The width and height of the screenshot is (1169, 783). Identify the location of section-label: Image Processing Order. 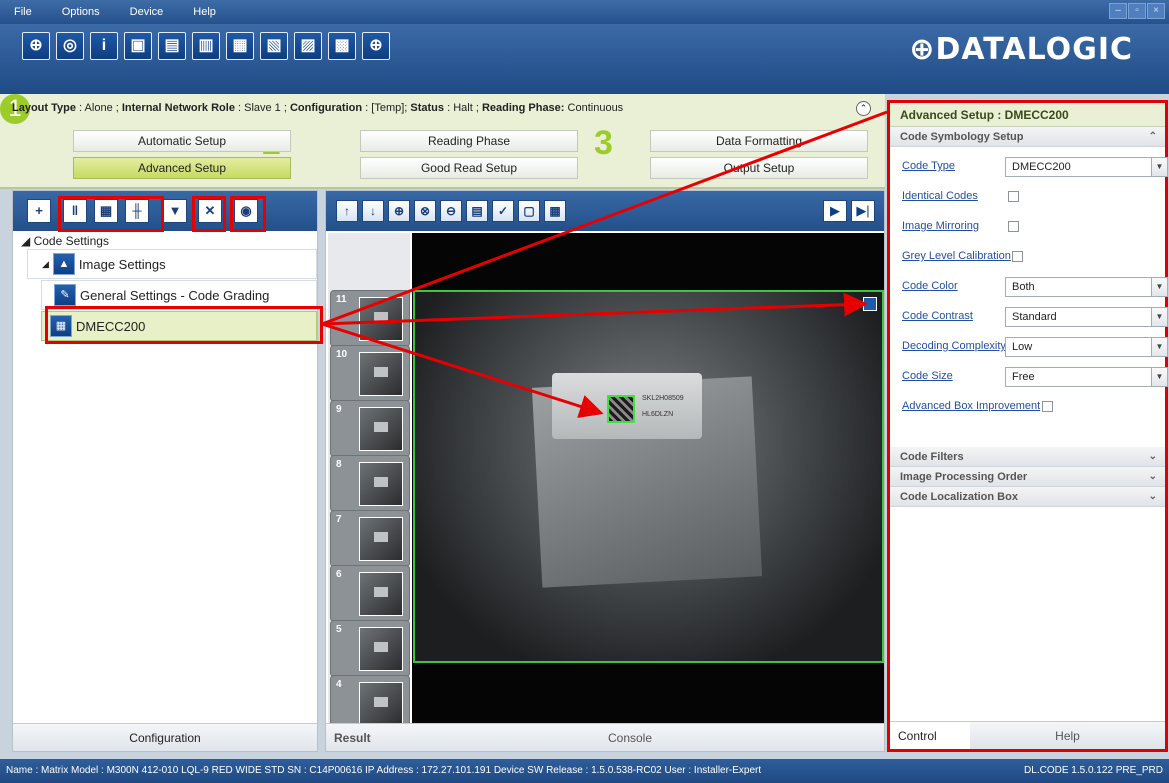
(964, 477).